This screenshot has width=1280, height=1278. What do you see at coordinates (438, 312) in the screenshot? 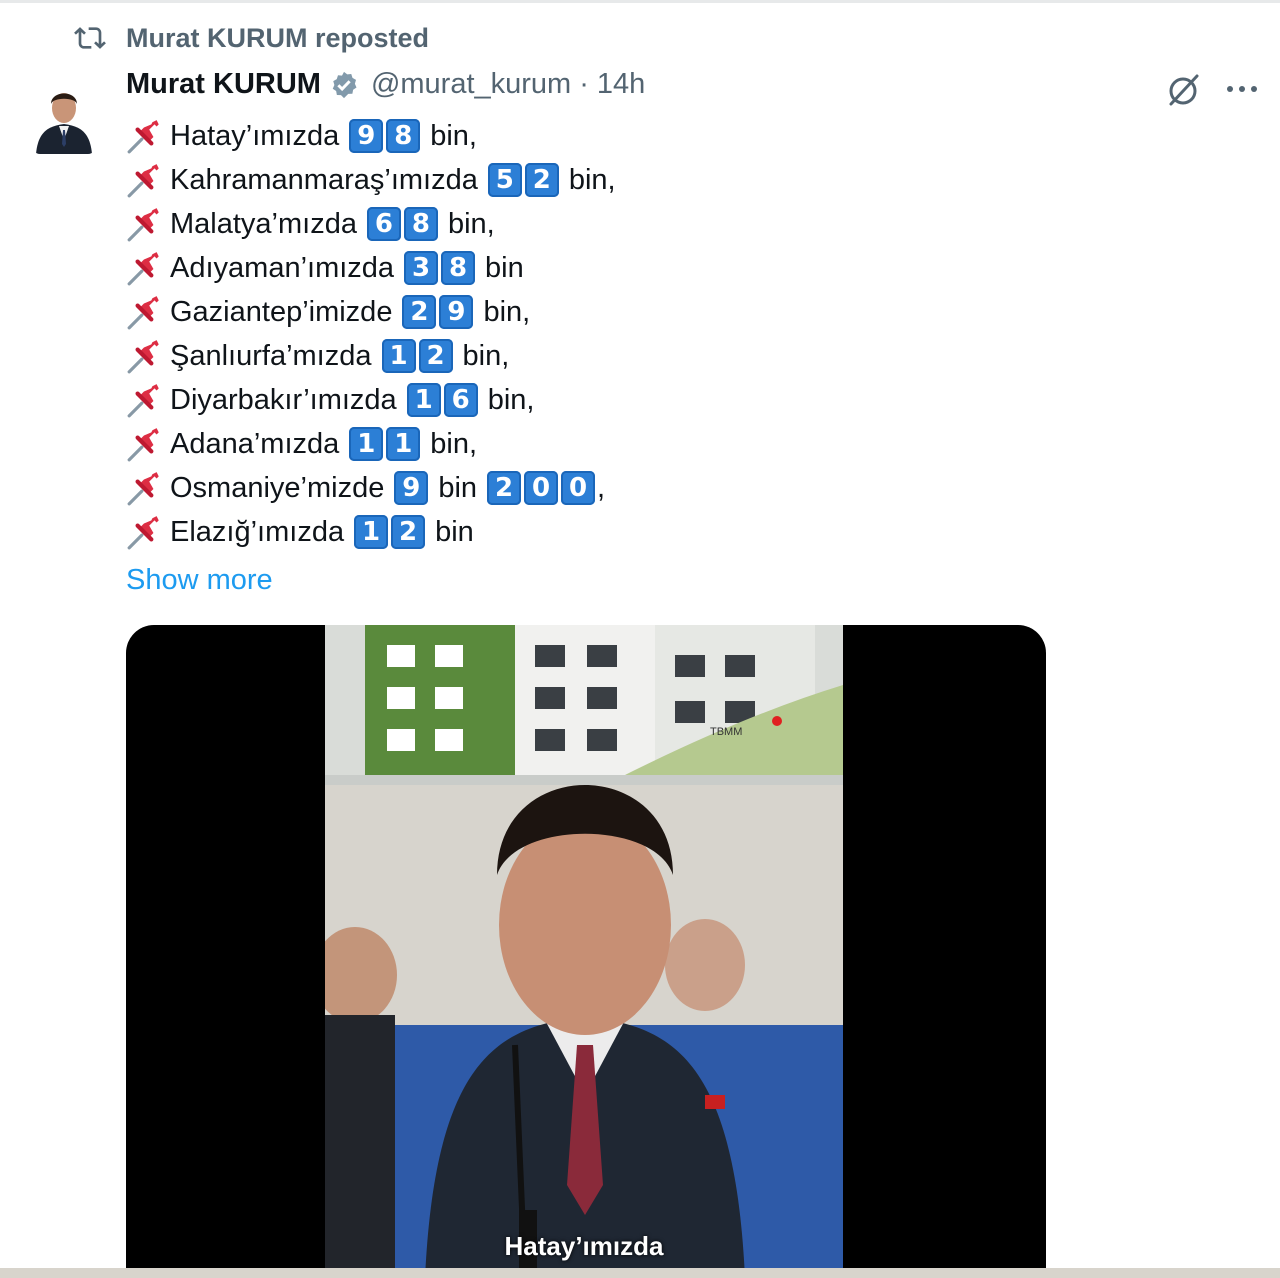
I see `keycap-number: 29` at bounding box center [438, 312].